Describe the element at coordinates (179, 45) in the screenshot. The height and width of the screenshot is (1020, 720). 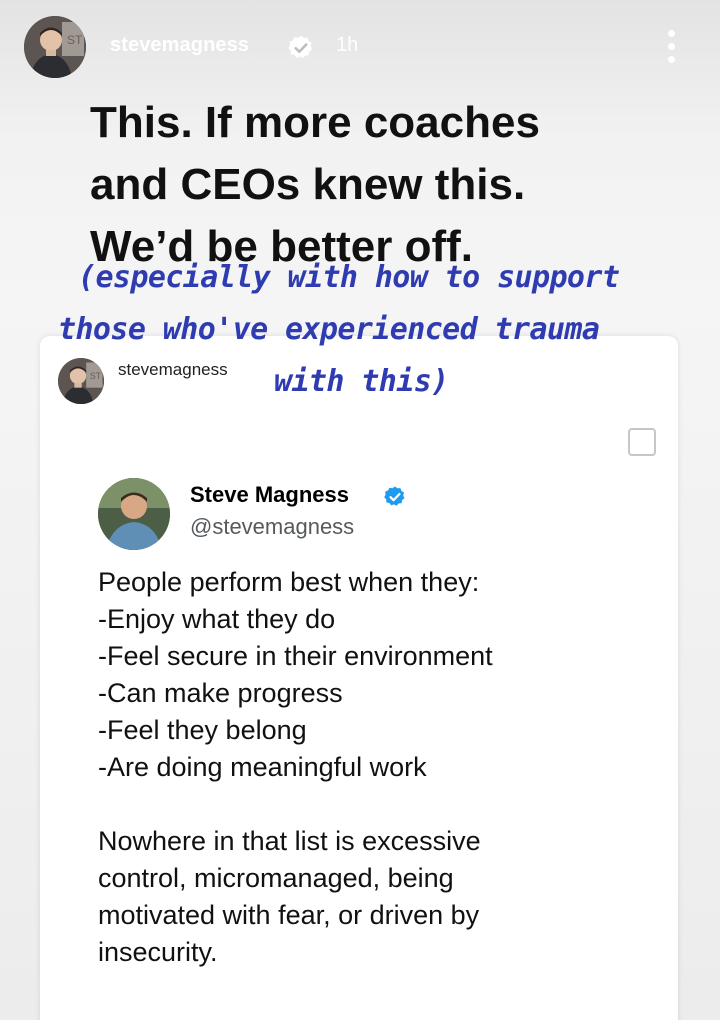
I see `story-username: stevemagness` at that location.